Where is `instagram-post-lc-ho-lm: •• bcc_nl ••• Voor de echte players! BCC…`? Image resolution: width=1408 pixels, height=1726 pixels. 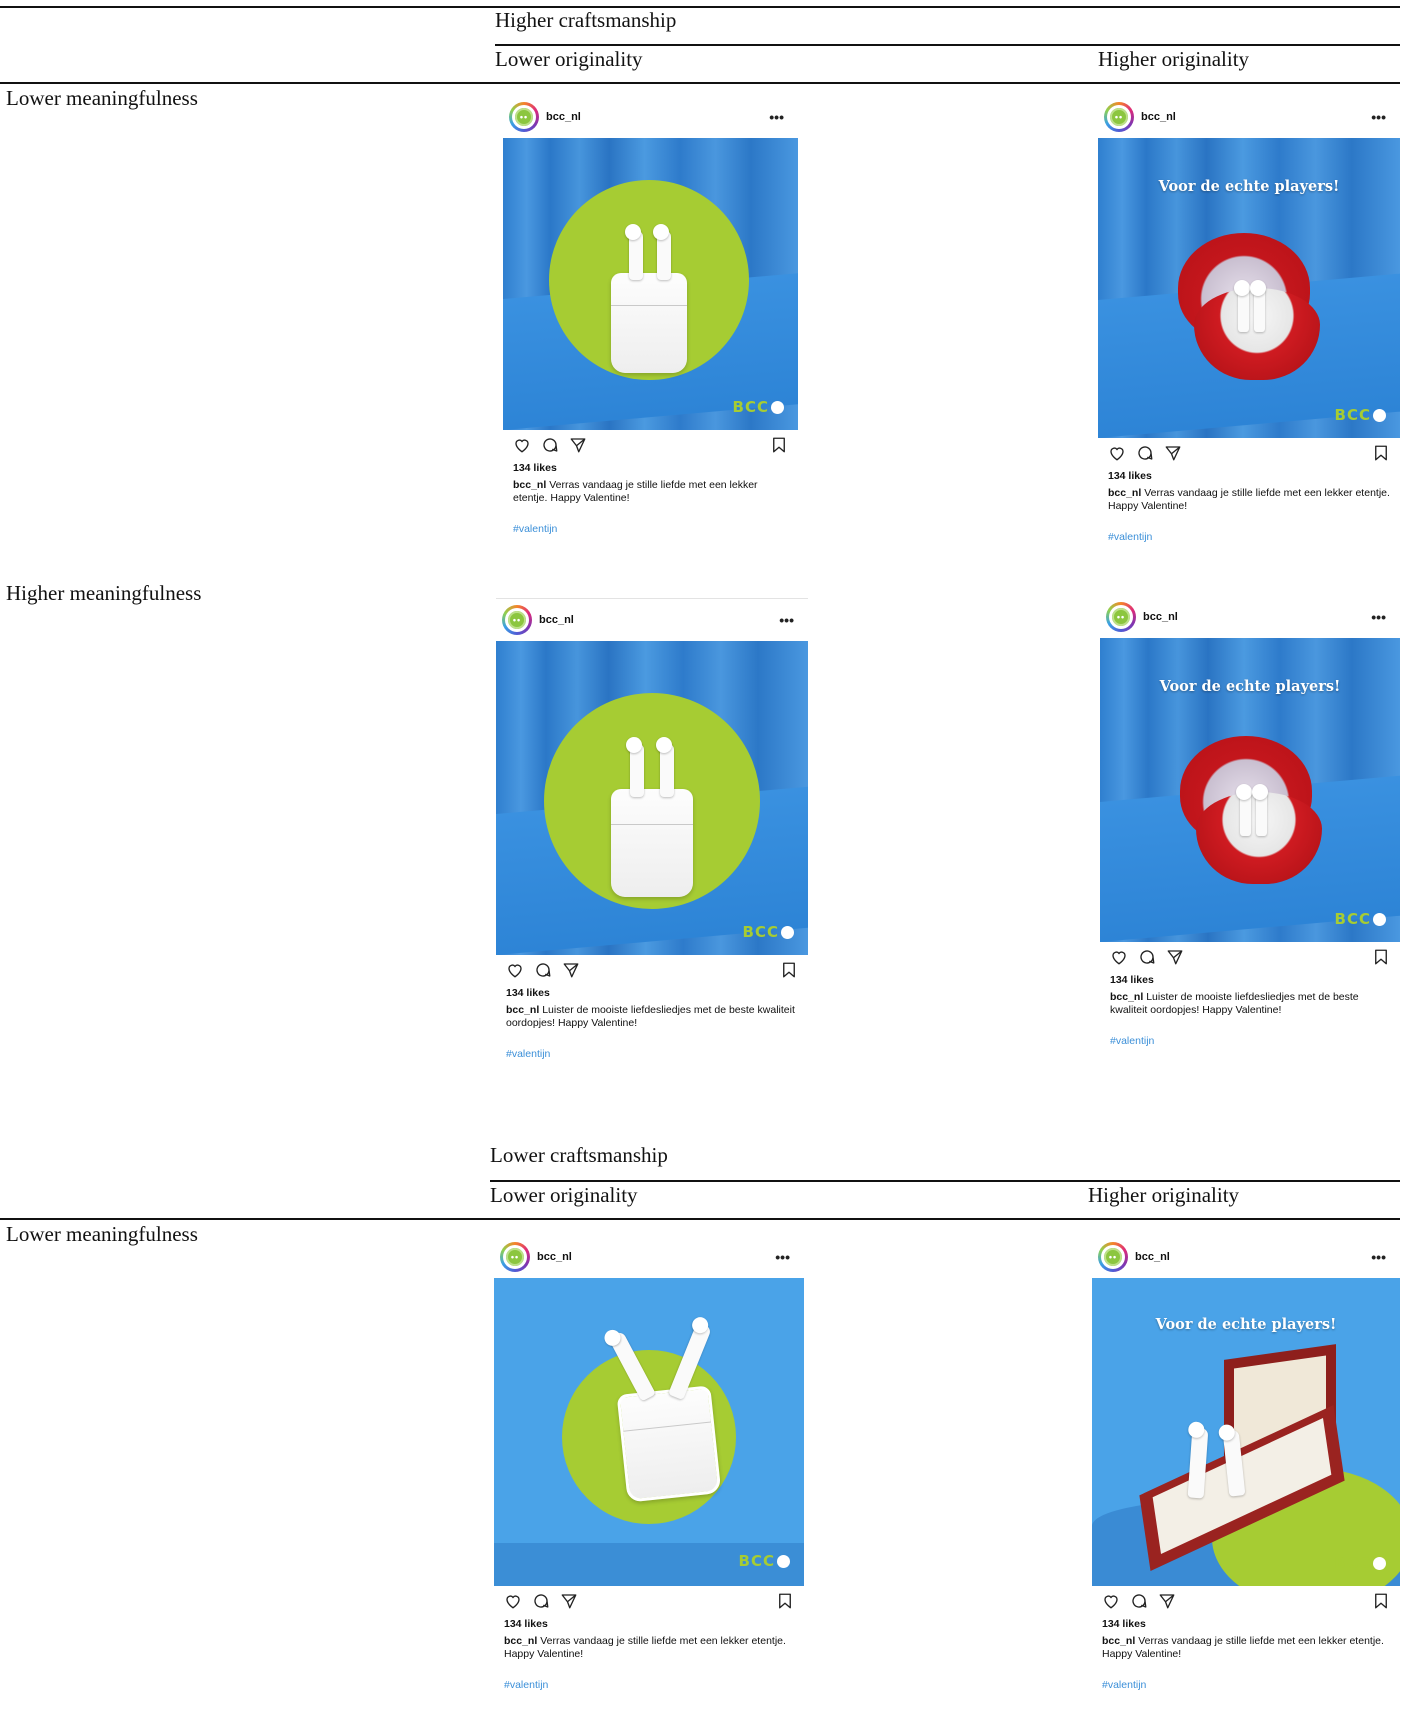
instagram-post-lc-ho-lm: •• bcc_nl ••• Voor de echte players! BCC… is located at coordinates (1246, 1464).